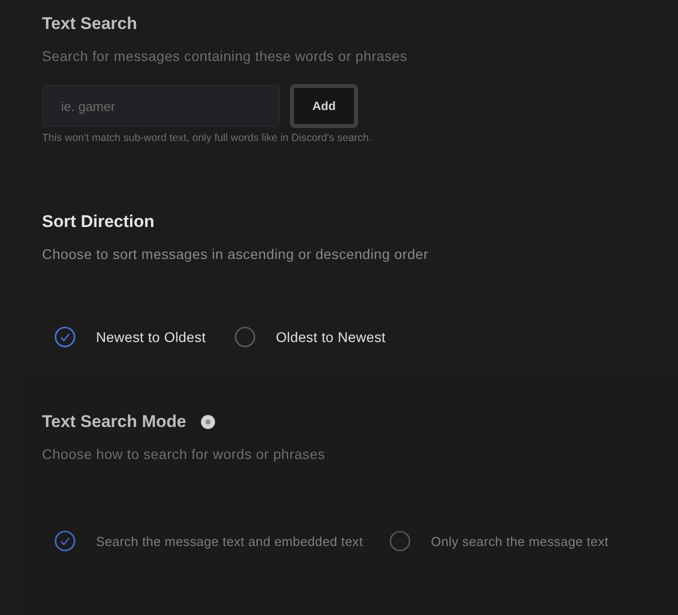 This screenshot has width=678, height=615. I want to click on add-button: Add, so click(324, 106).